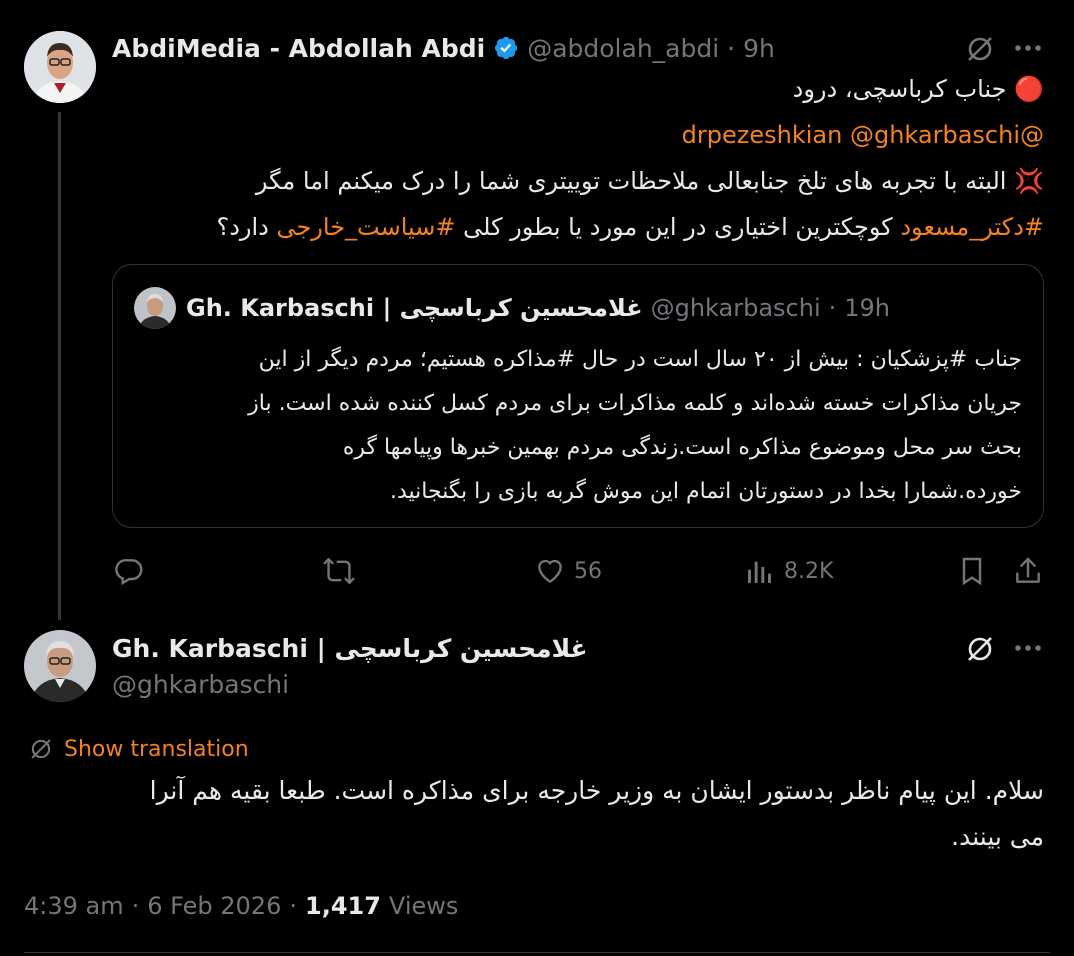 The image size is (1074, 956). I want to click on quoted-tweet-time: 19h, so click(867, 308).